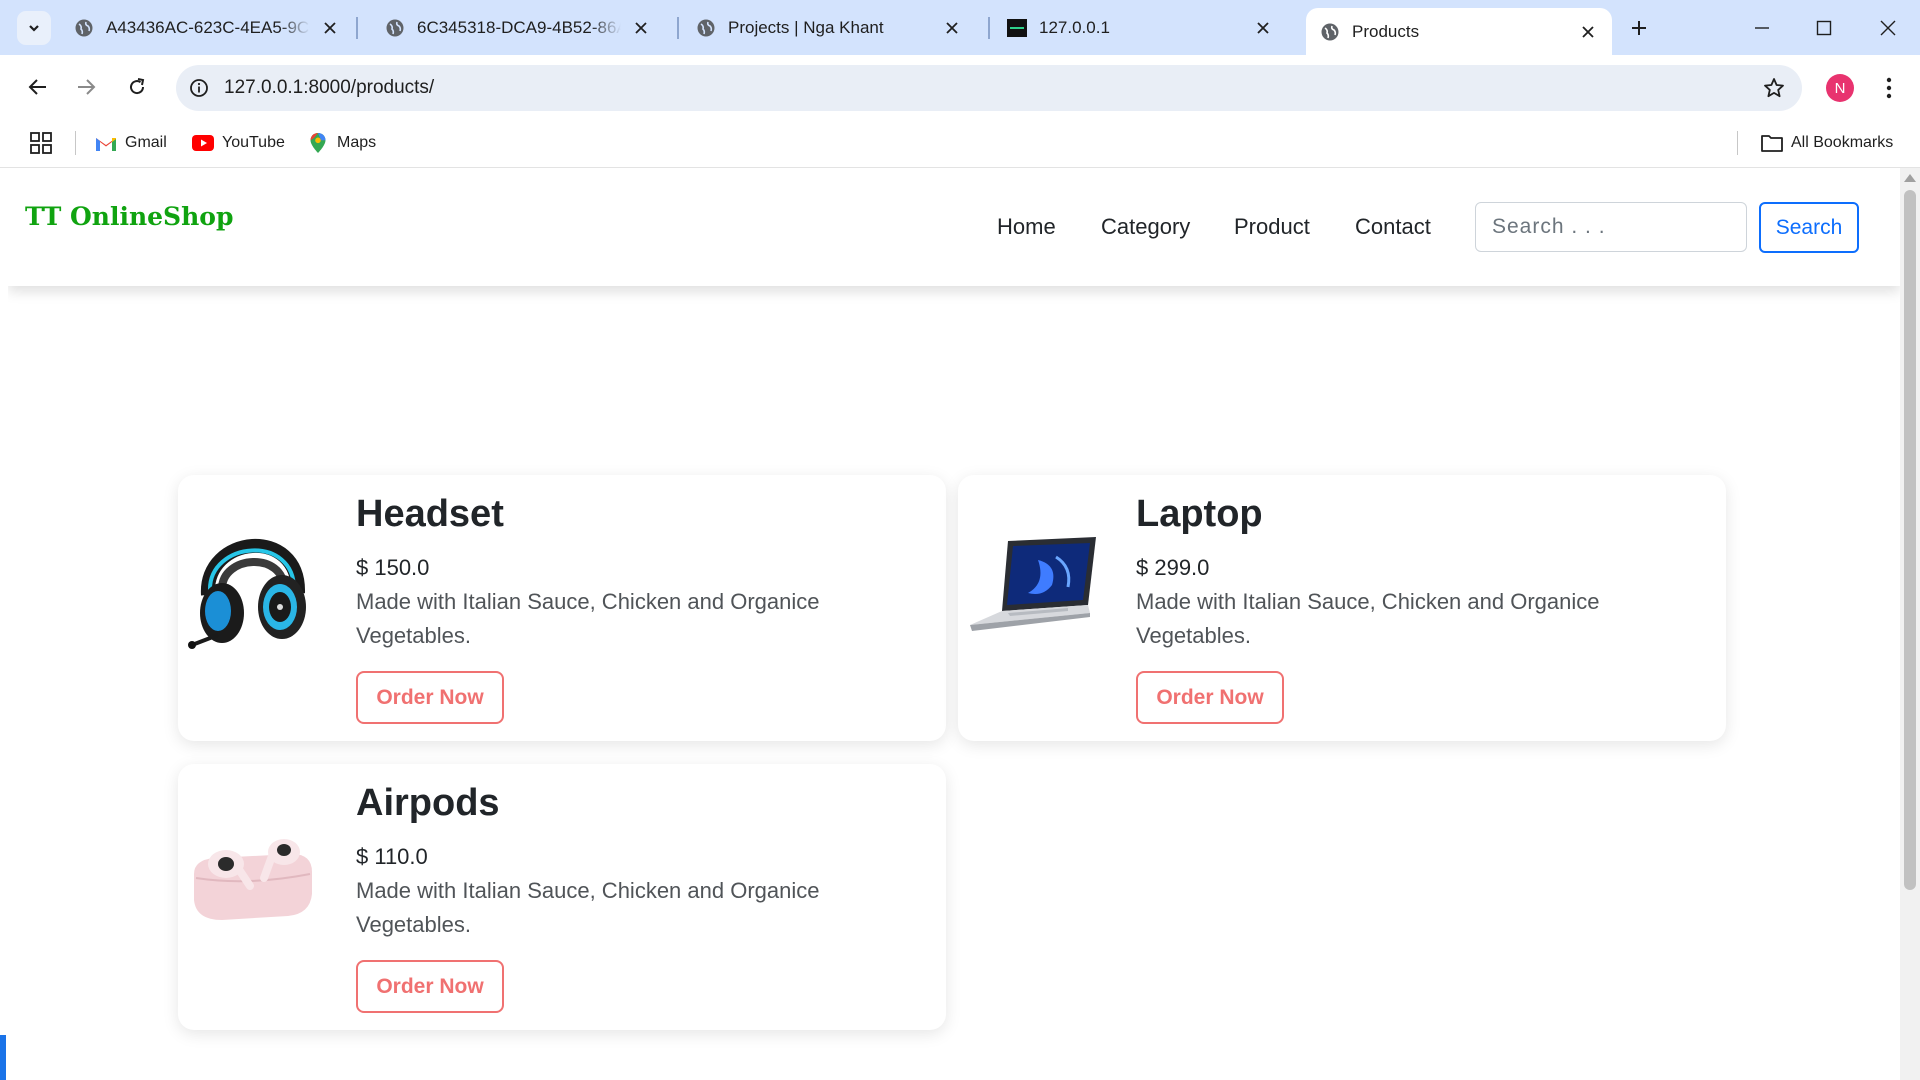  Describe the element at coordinates (428, 803) in the screenshot. I see `product-name: Airpods` at that location.